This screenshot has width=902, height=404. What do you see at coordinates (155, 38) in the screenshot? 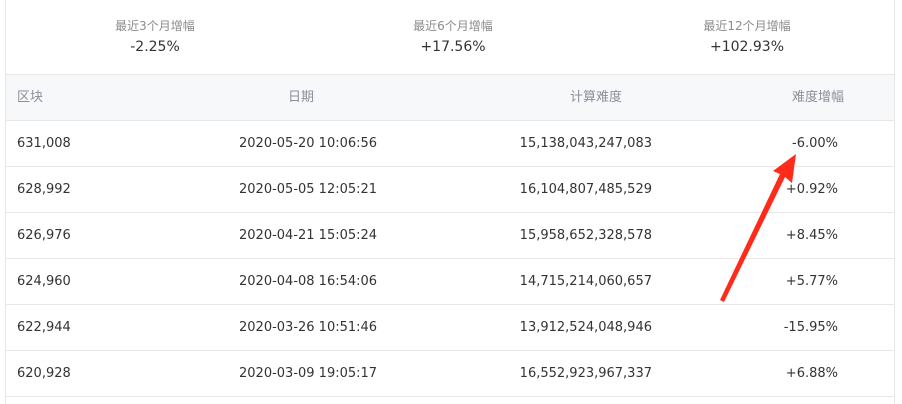
I see `stat-3-month: 最近3个月增幅 -2.25%` at bounding box center [155, 38].